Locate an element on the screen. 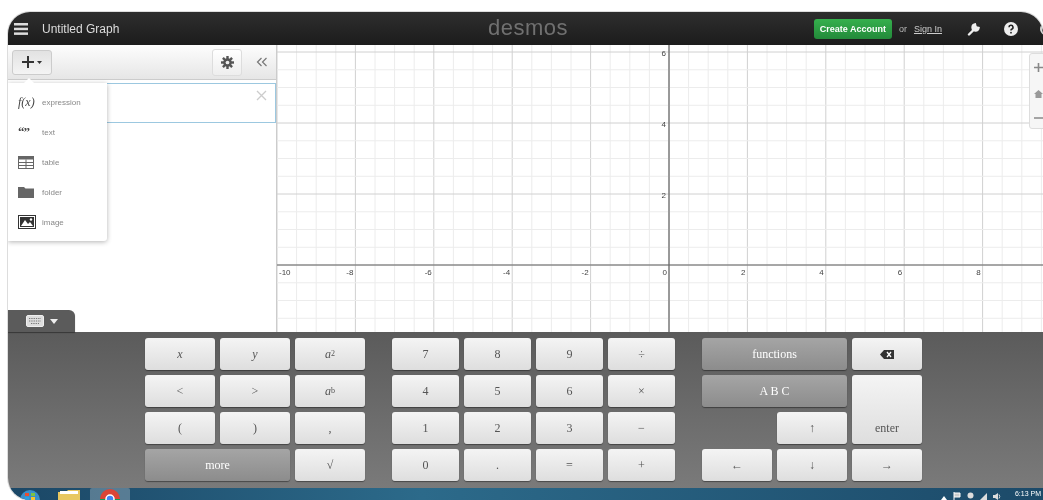 The width and height of the screenshot is (1043, 500). x-axis-label: -10 is located at coordinates (285, 272).